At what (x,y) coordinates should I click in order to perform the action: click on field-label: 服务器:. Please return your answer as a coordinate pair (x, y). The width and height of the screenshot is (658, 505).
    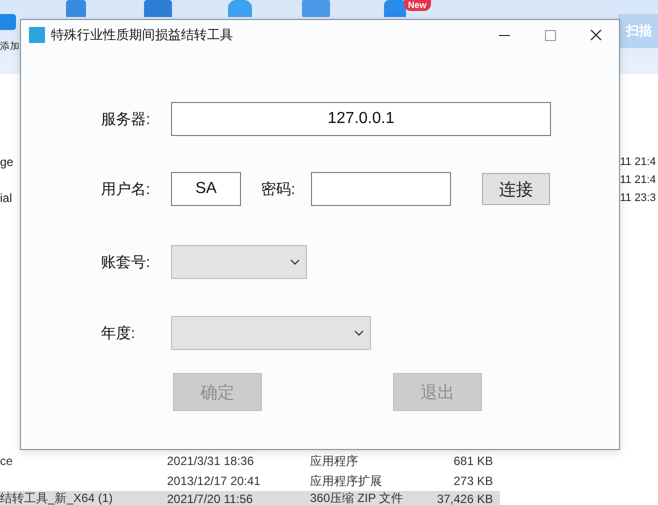
    Looking at the image, I should click on (126, 119).